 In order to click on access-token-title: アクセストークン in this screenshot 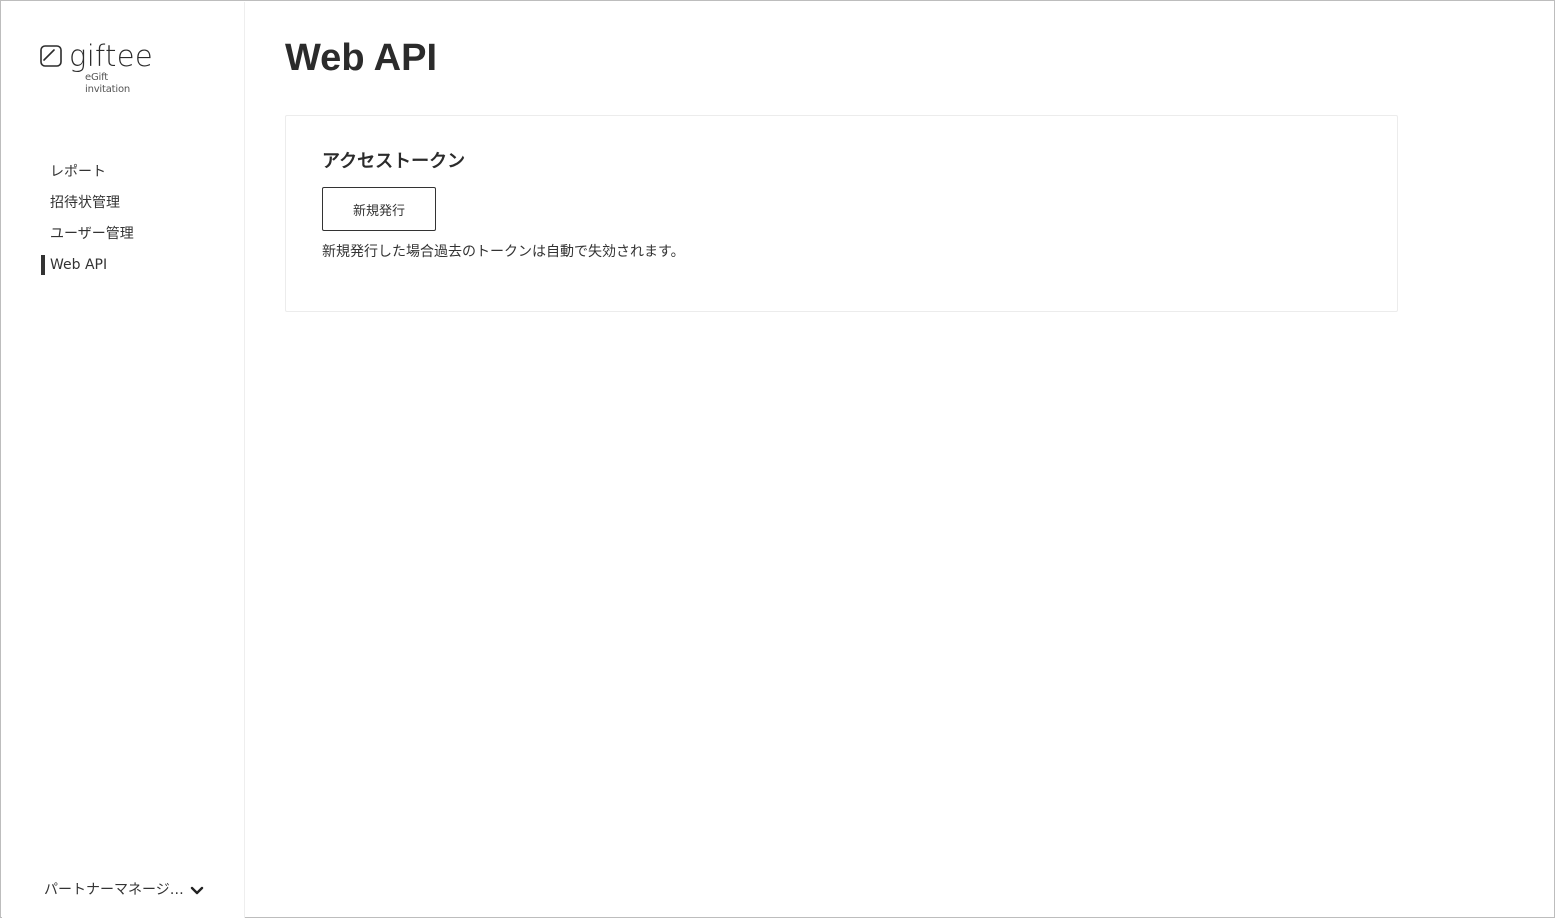, I will do `click(394, 161)`.